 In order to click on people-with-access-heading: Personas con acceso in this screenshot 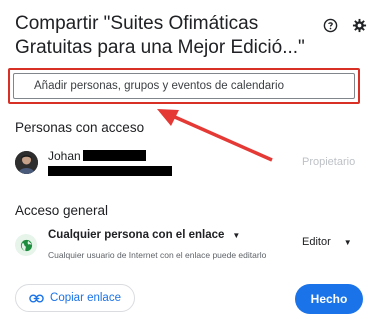, I will do `click(80, 127)`.